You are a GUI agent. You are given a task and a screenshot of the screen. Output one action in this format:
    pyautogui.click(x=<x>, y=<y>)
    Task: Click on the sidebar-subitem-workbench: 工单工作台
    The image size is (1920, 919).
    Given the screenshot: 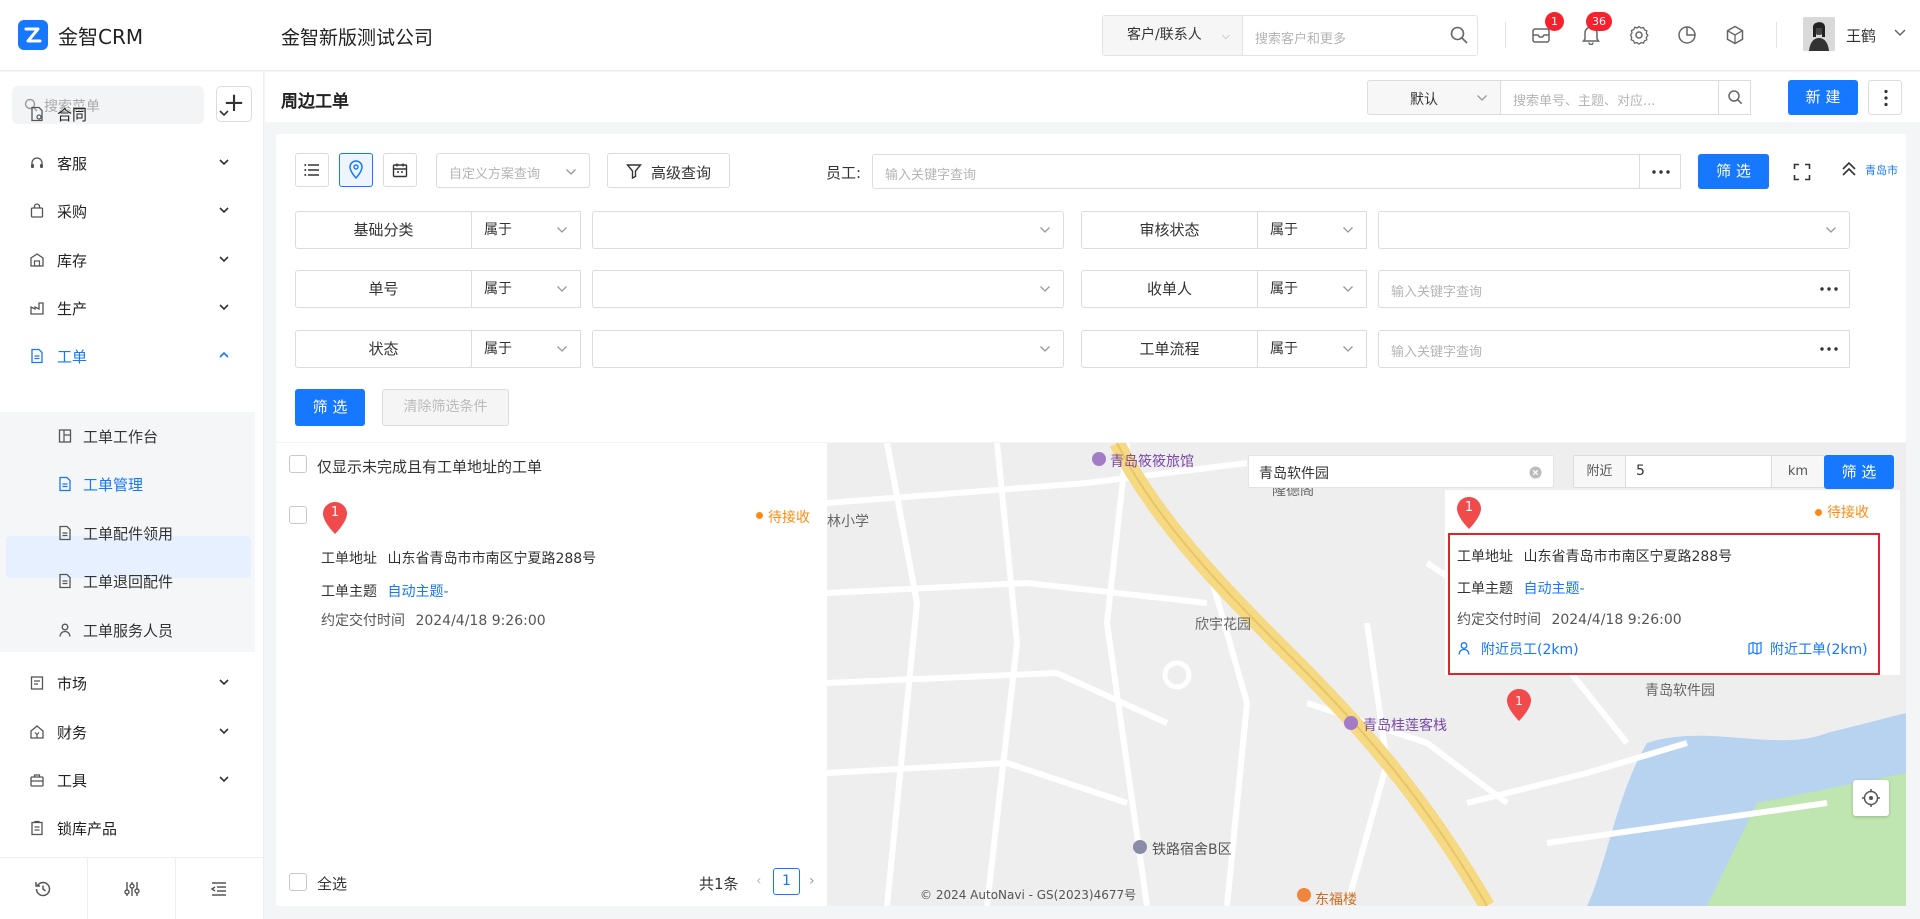 What is the action you would take?
    pyautogui.click(x=132, y=436)
    